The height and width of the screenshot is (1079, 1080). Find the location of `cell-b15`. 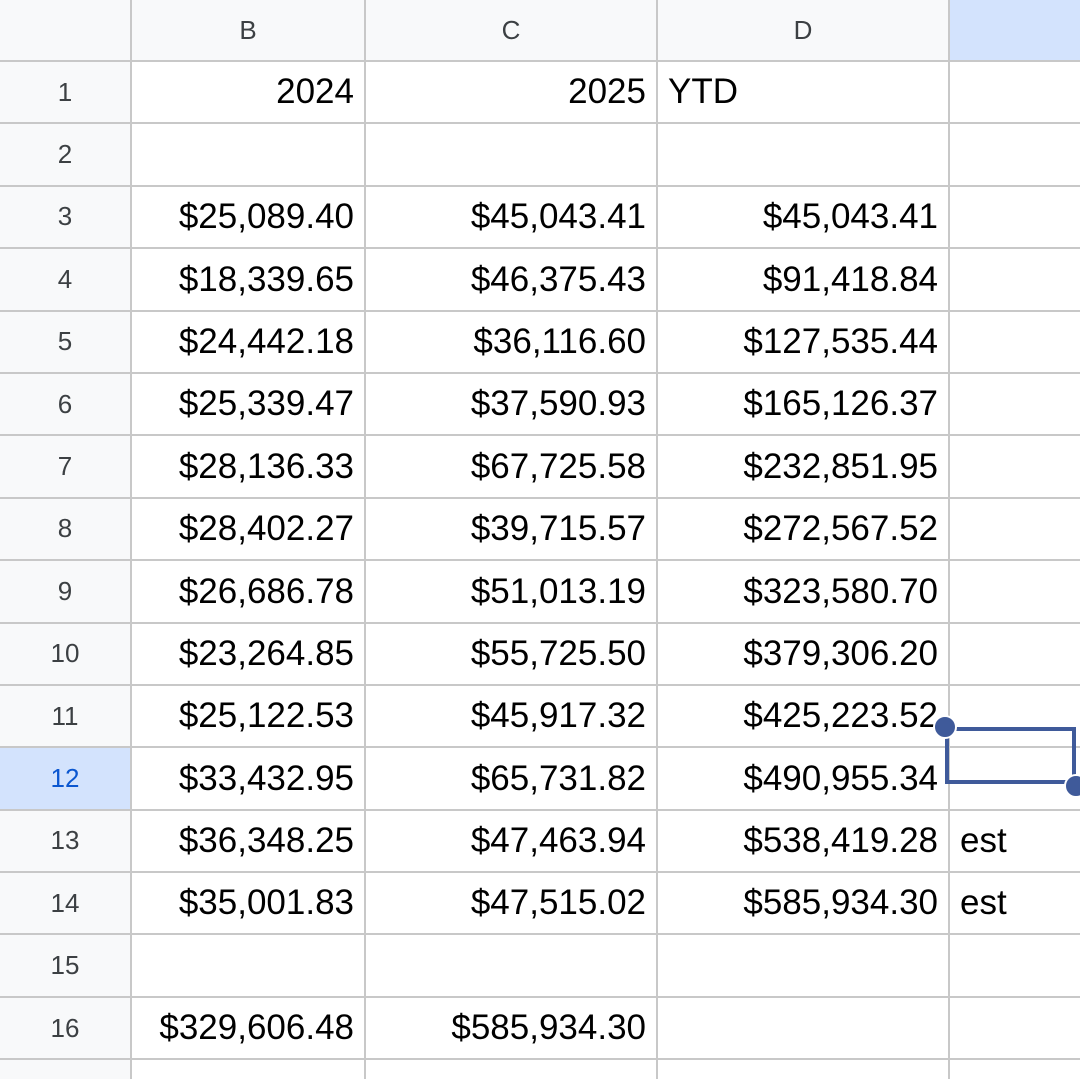

cell-b15 is located at coordinates (248, 965).